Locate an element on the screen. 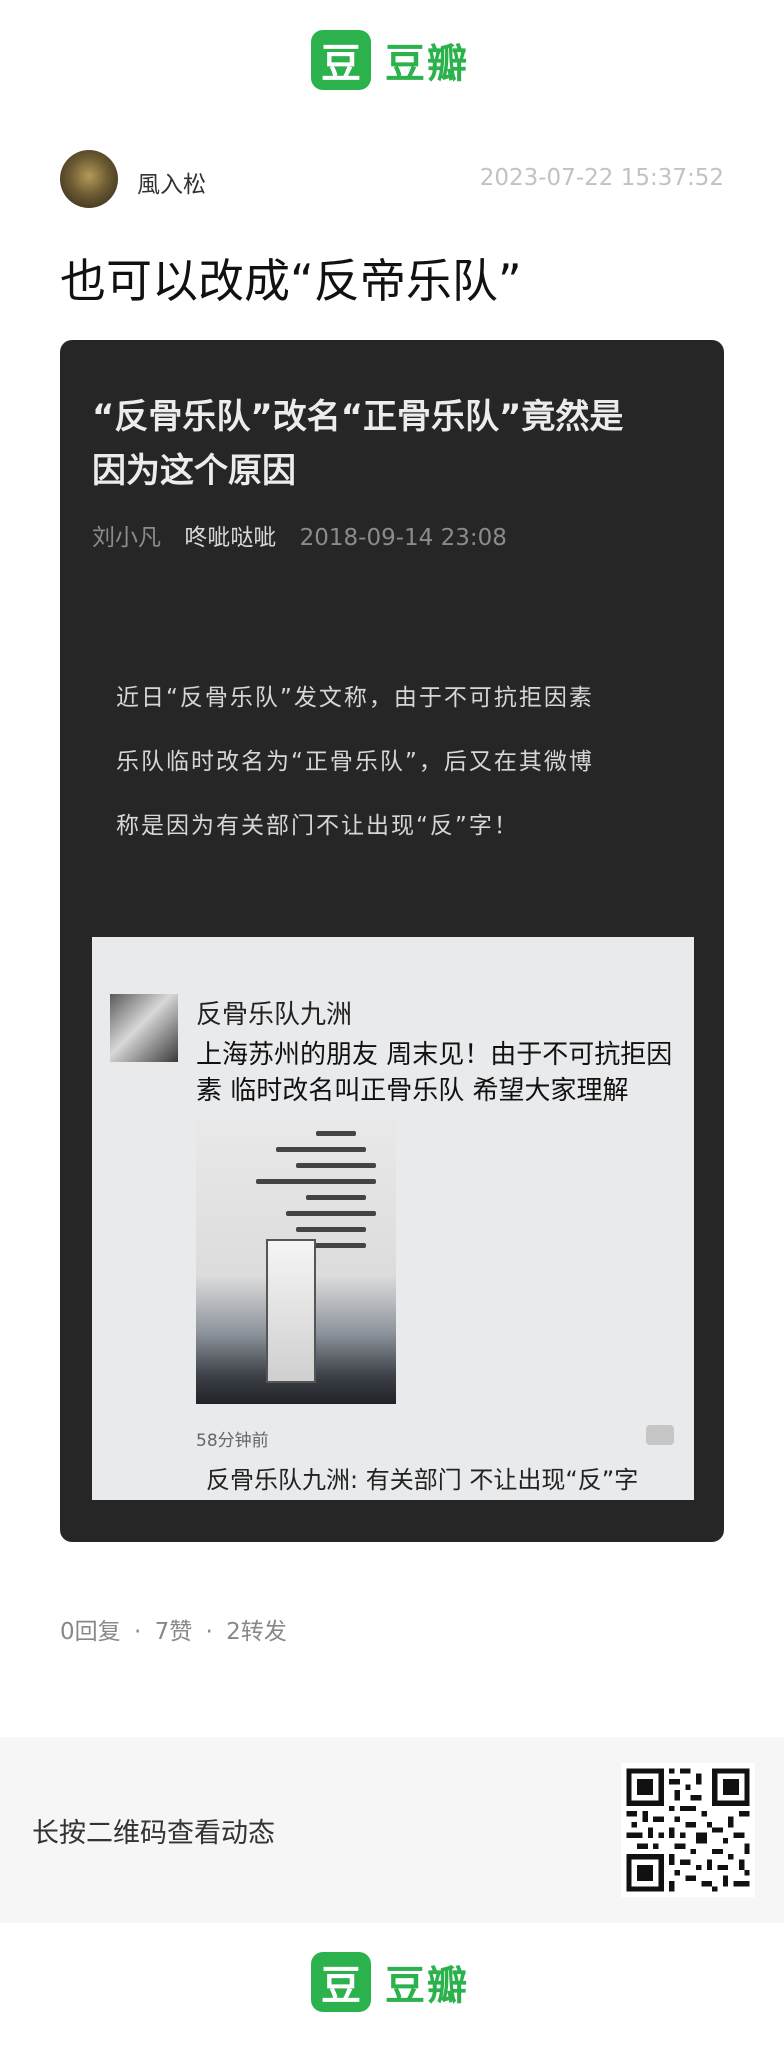 The image size is (784, 2050). post-stats: 0回复 · 7赞 · 2转发 is located at coordinates (173, 1629).